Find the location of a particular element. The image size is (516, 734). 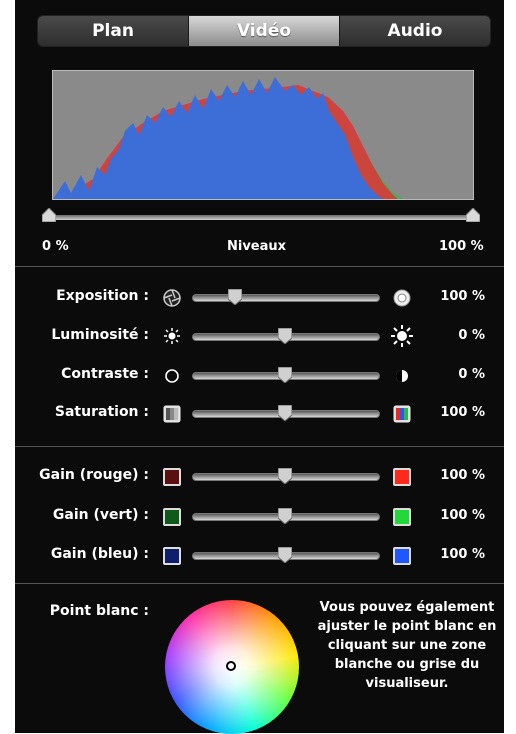

exposure-slider-thumb is located at coordinates (235, 297).